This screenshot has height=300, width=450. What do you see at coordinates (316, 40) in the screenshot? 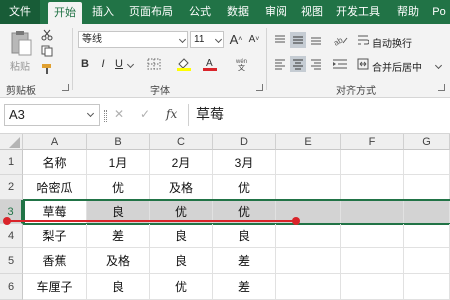
I see `align-bottom-icon` at bounding box center [316, 40].